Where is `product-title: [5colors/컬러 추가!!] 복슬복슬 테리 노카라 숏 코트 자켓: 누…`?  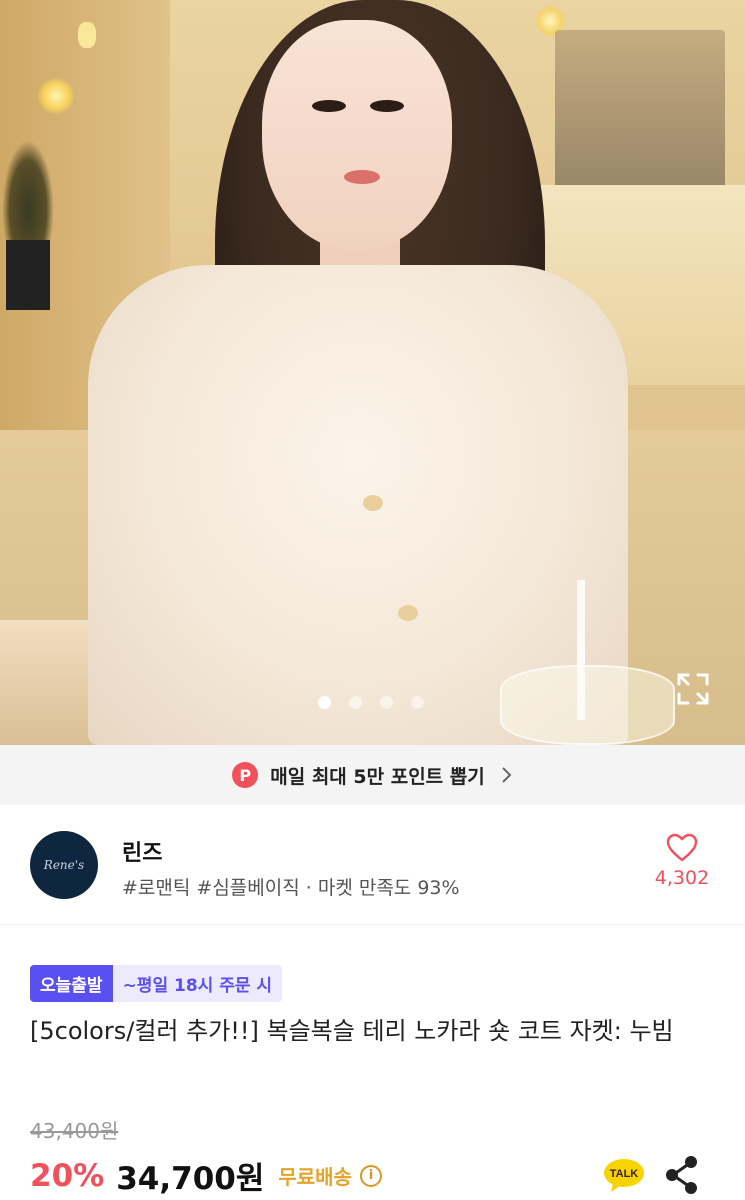 product-title: [5colors/컬러 추가!!] 복슬복슬 테리 노카라 숏 코트 자켓: 누… is located at coordinates (352, 1031).